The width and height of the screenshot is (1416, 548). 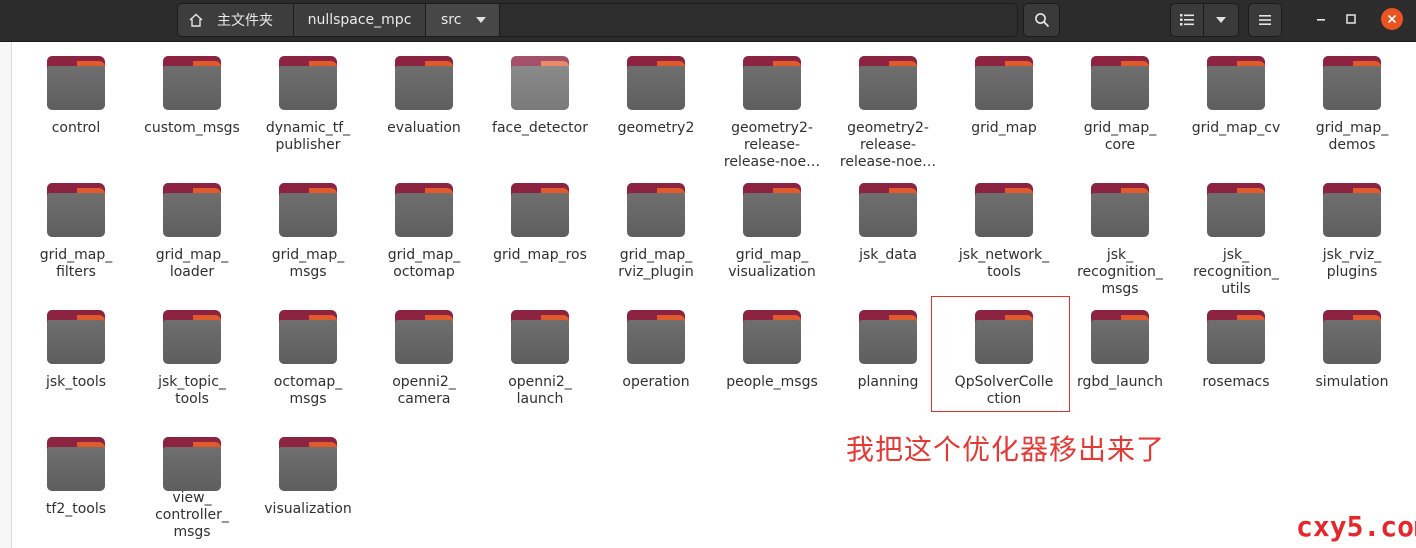 I want to click on folder-label: rosemacs, so click(x=1236, y=382).